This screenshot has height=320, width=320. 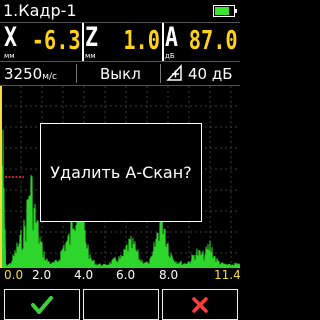 I want to click on velocity-unit: м/с, so click(x=49, y=77).